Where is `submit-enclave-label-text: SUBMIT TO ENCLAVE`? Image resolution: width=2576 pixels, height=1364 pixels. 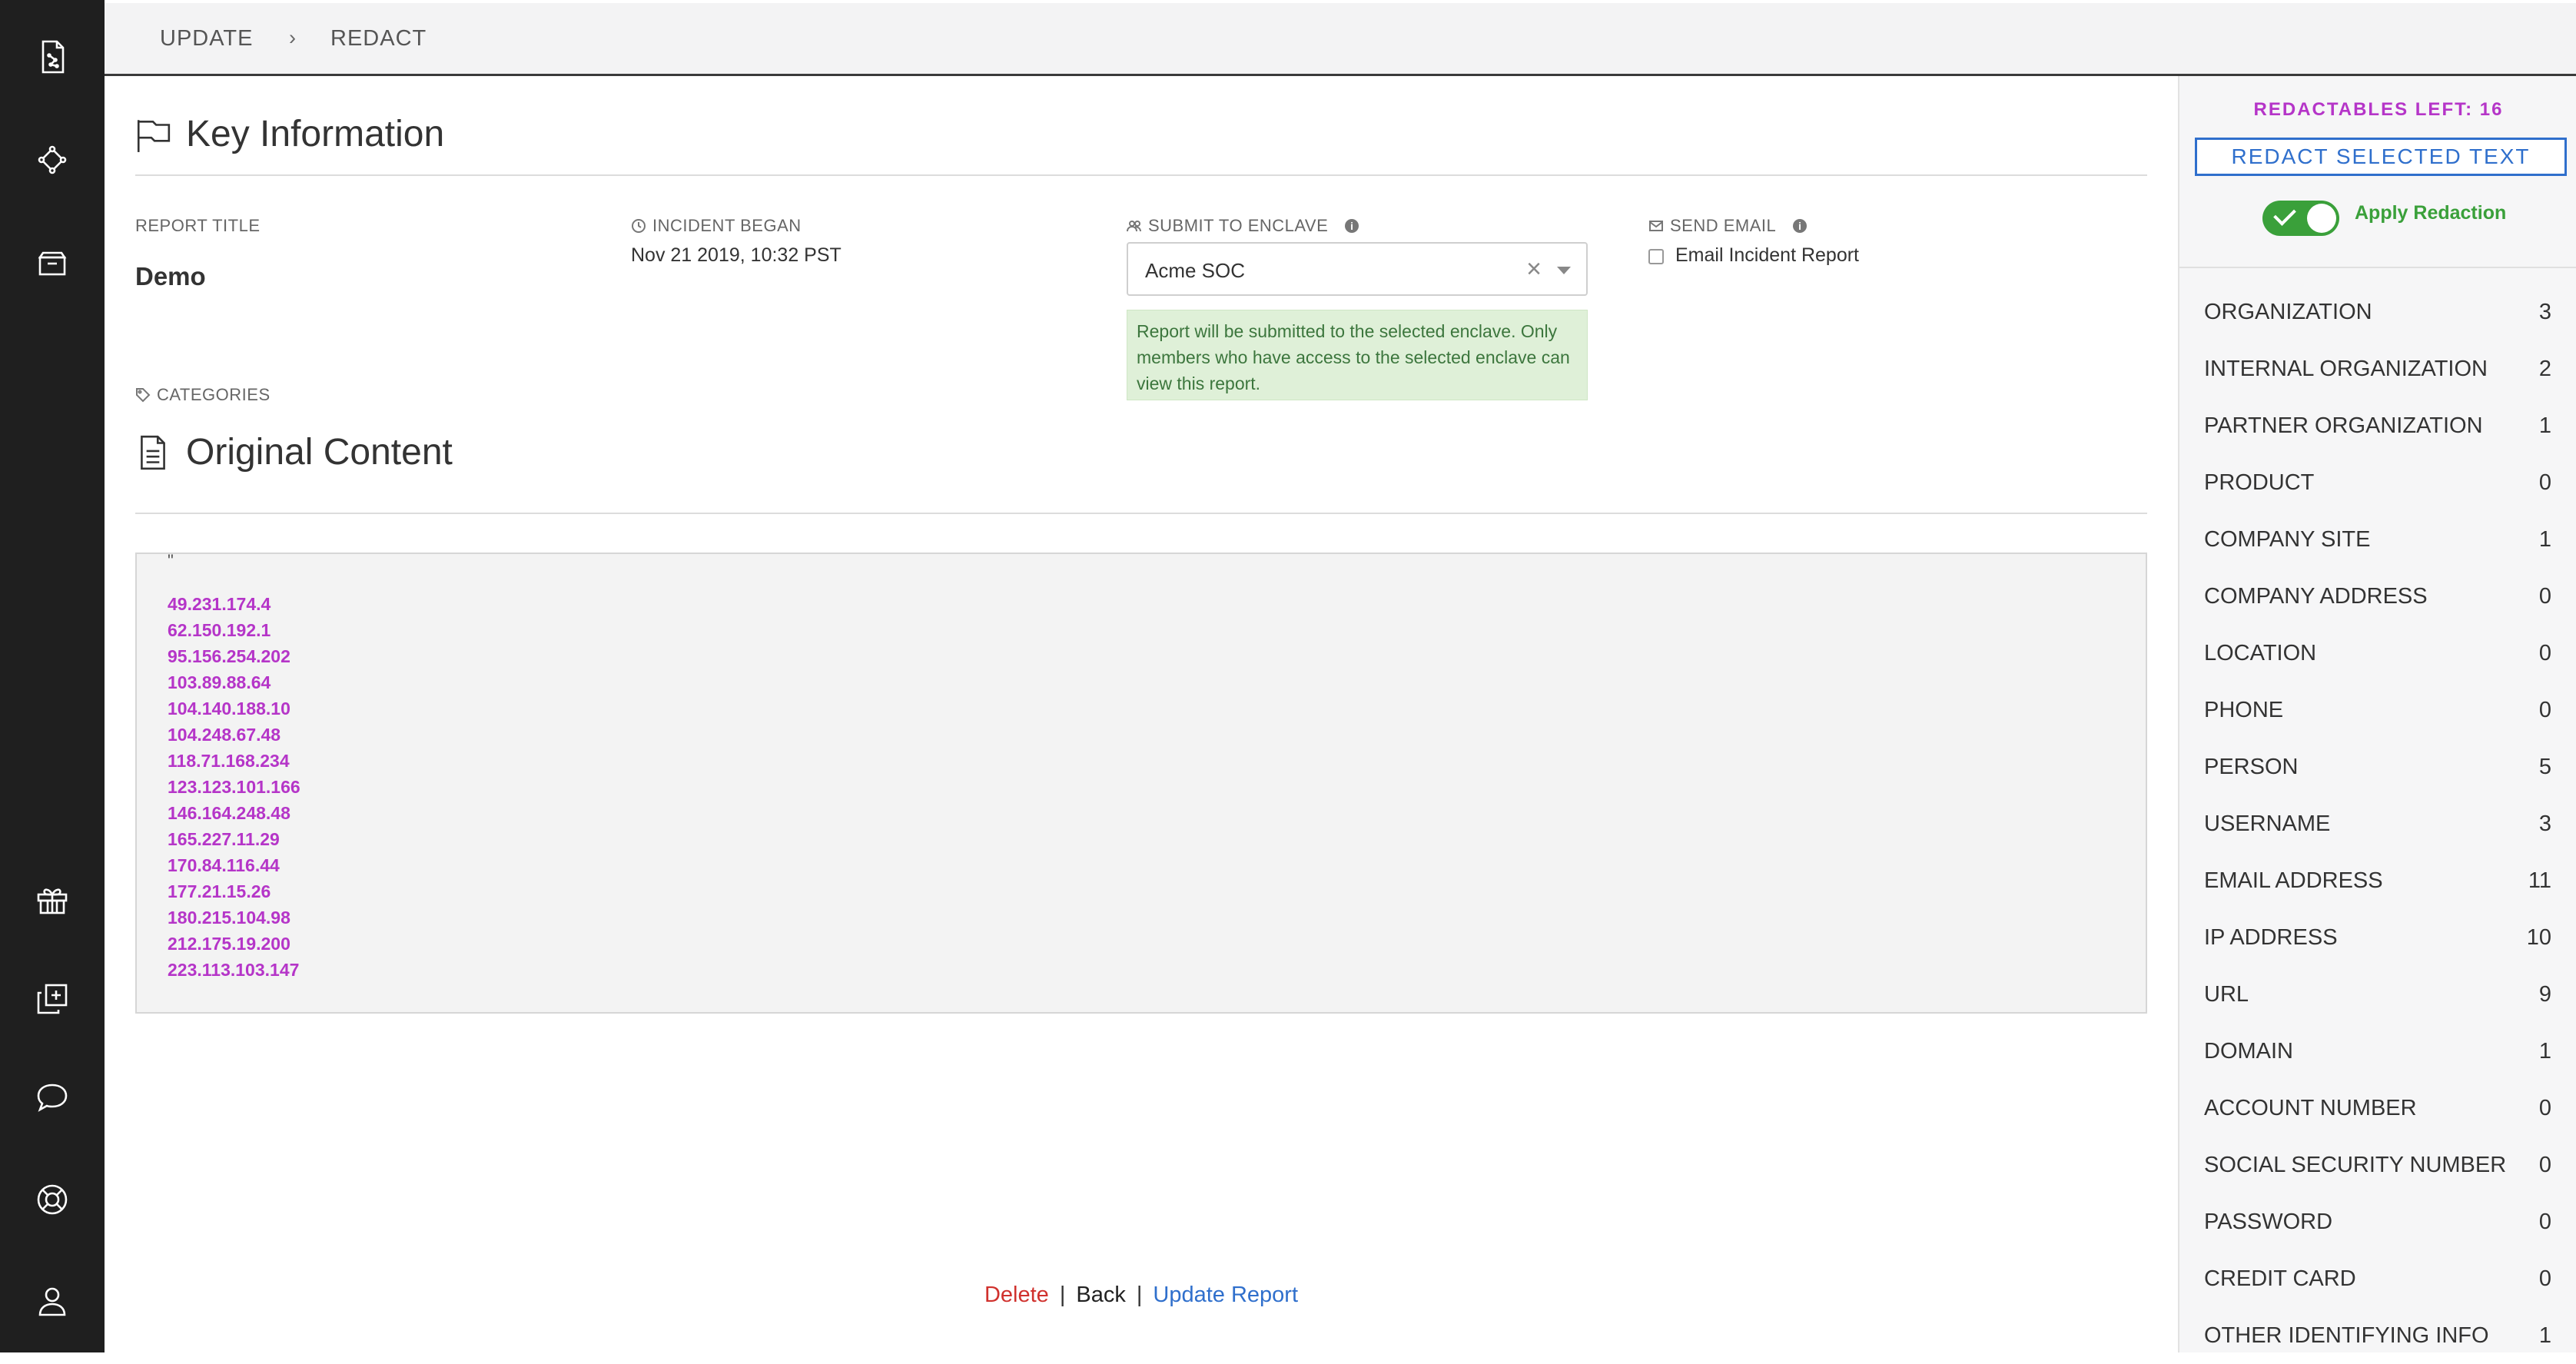
submit-enclave-label-text: SUBMIT TO ENCLAVE is located at coordinates (1238, 225).